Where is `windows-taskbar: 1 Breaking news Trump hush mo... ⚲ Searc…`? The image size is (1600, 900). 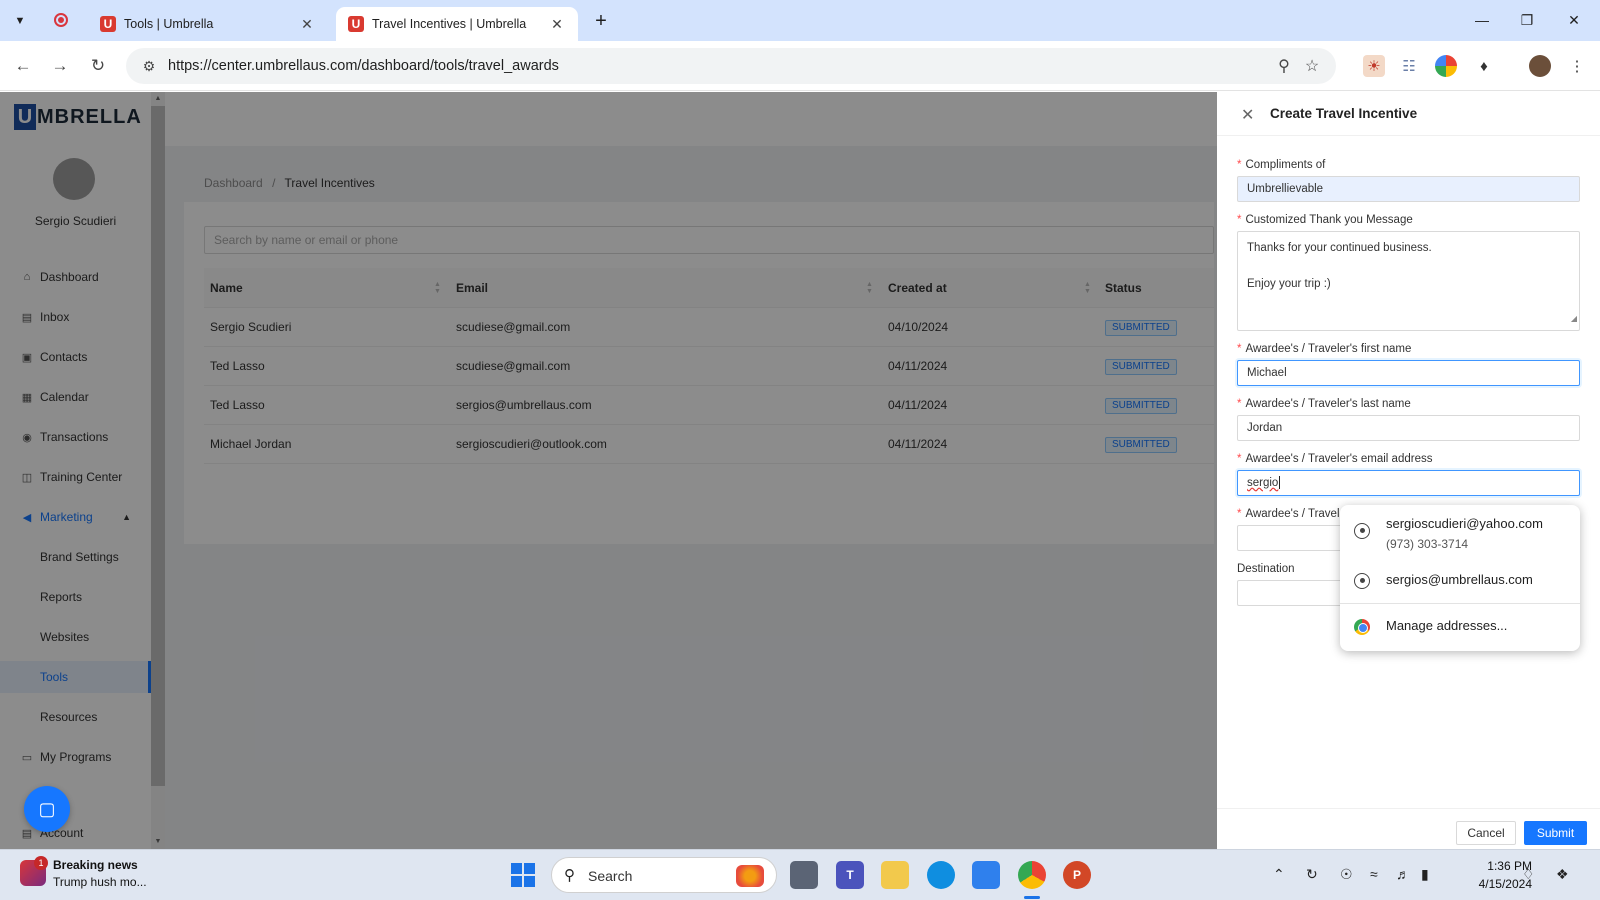
windows-taskbar: 1 Breaking news Trump hush mo... ⚲ Searc… is located at coordinates (800, 874).